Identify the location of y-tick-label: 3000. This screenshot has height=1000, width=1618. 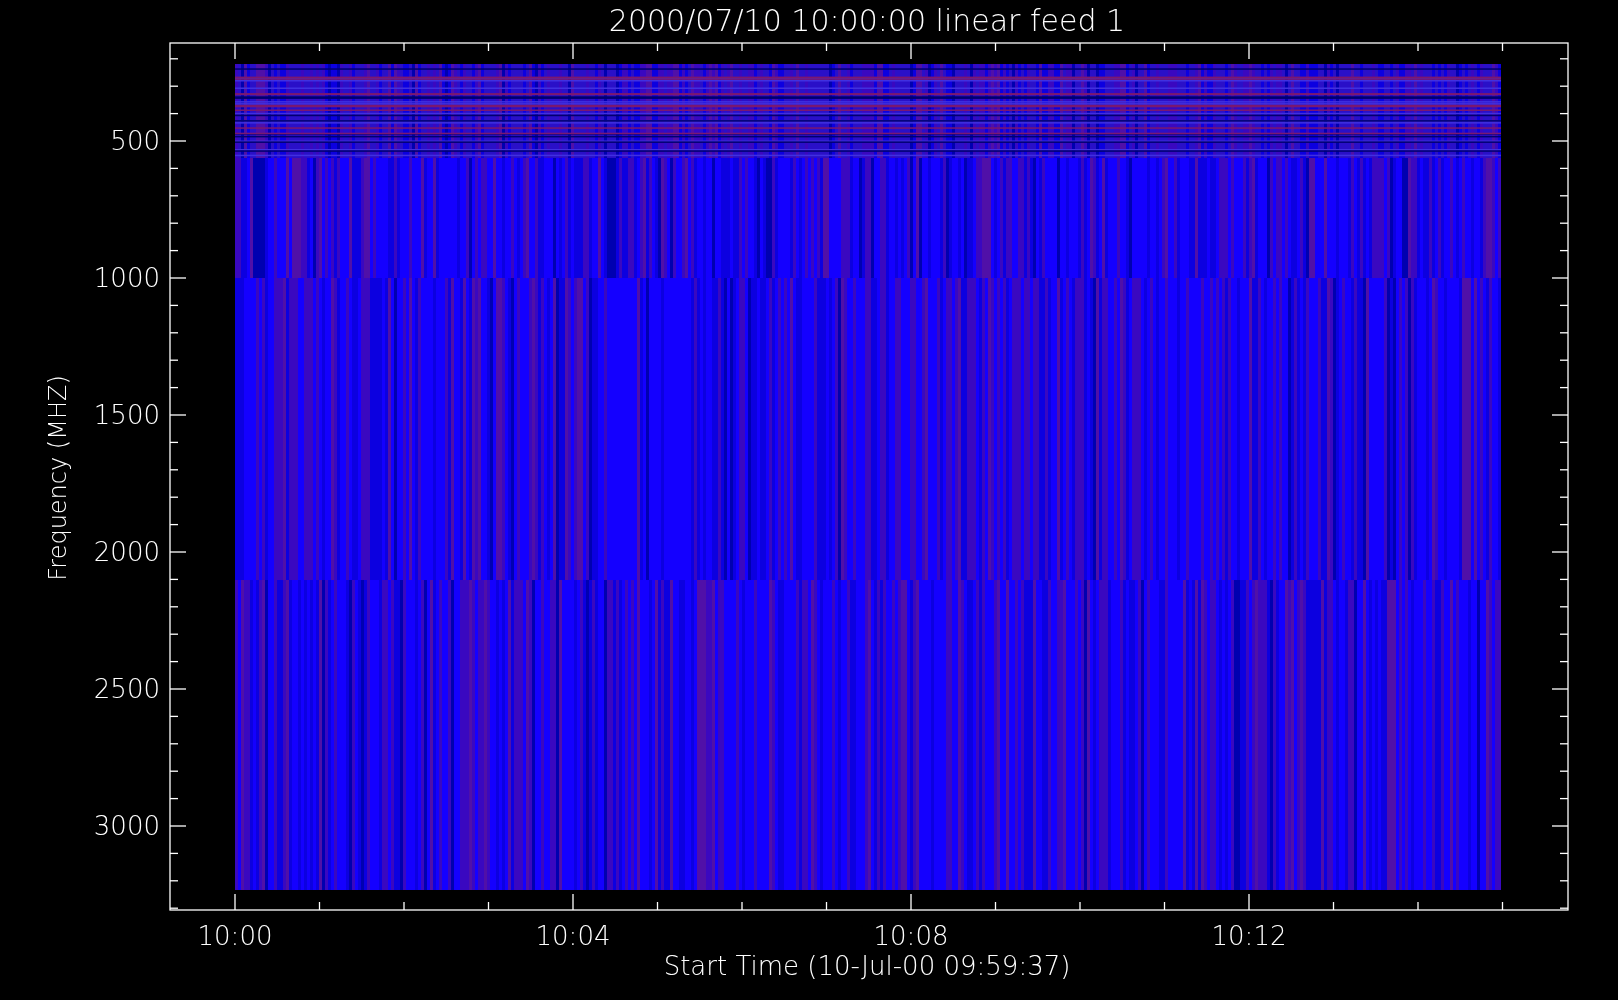
(126, 826).